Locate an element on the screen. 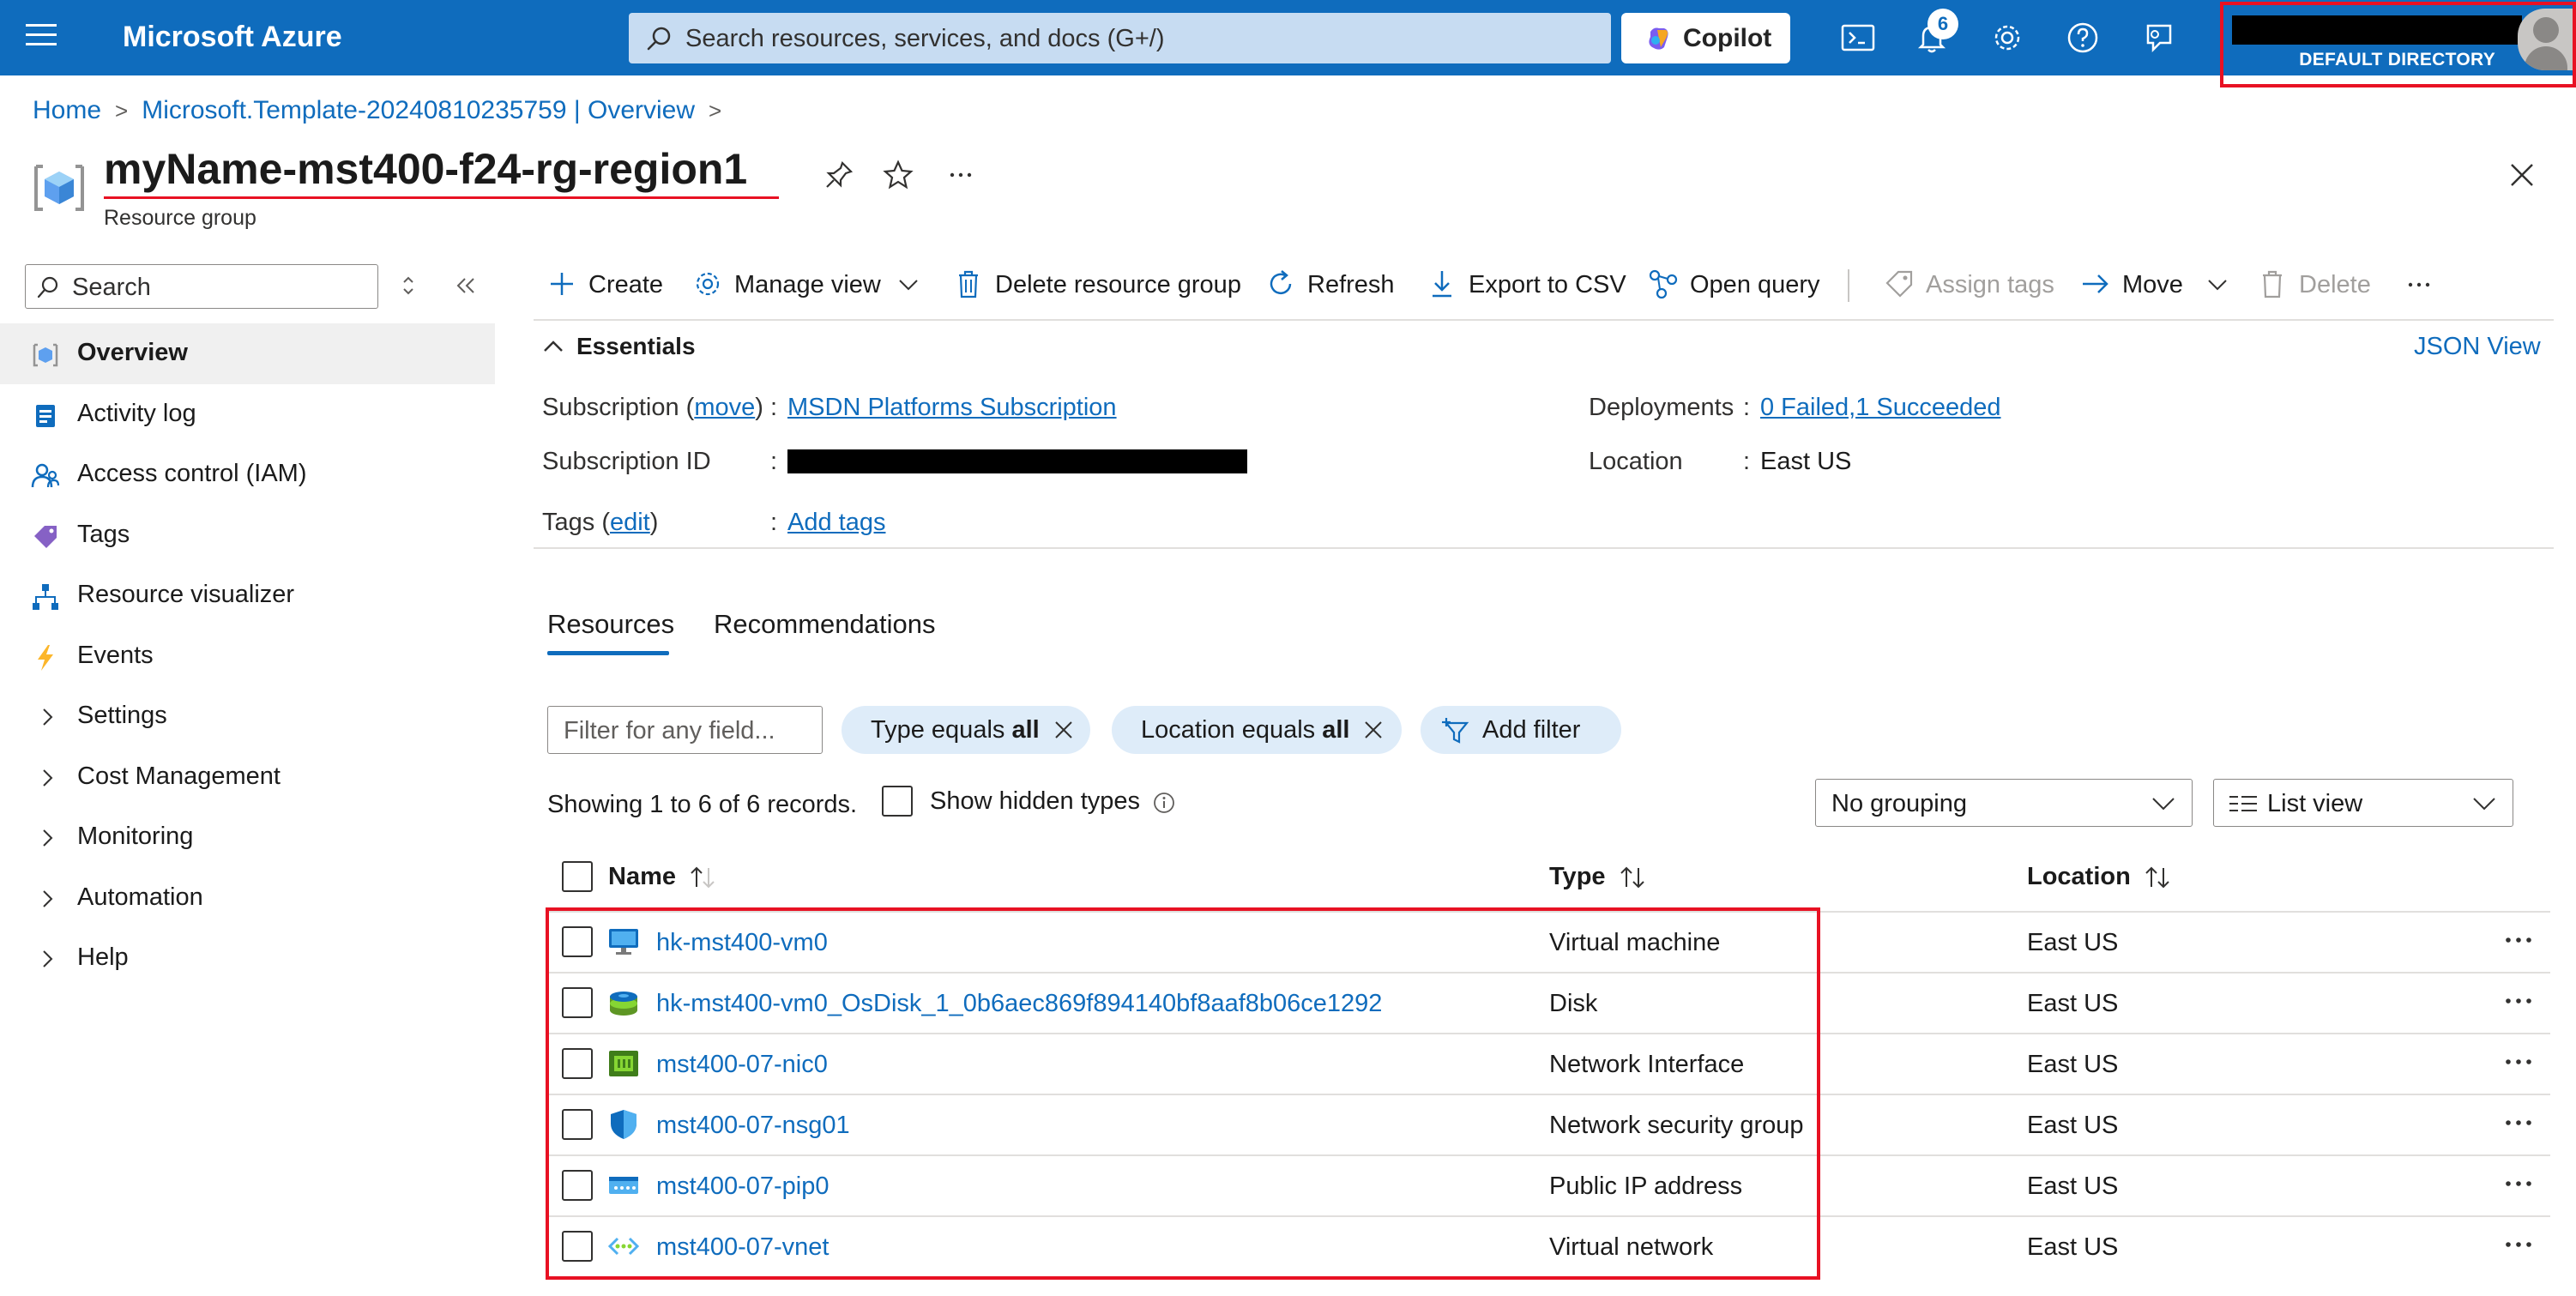 The width and height of the screenshot is (2576, 1296). resource-name-link: hk-mst400-vm0 is located at coordinates (742, 943).